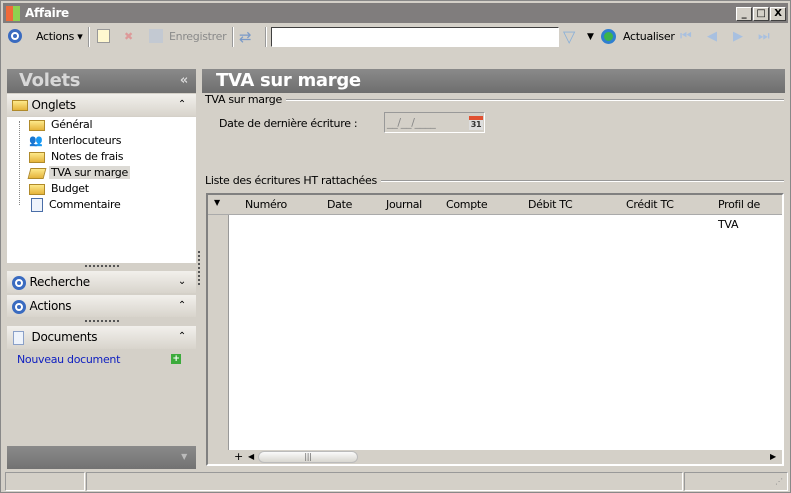 Image resolution: width=791 pixels, height=493 pixels. I want to click on tree-item-label: TVA sur marge, so click(89, 172).